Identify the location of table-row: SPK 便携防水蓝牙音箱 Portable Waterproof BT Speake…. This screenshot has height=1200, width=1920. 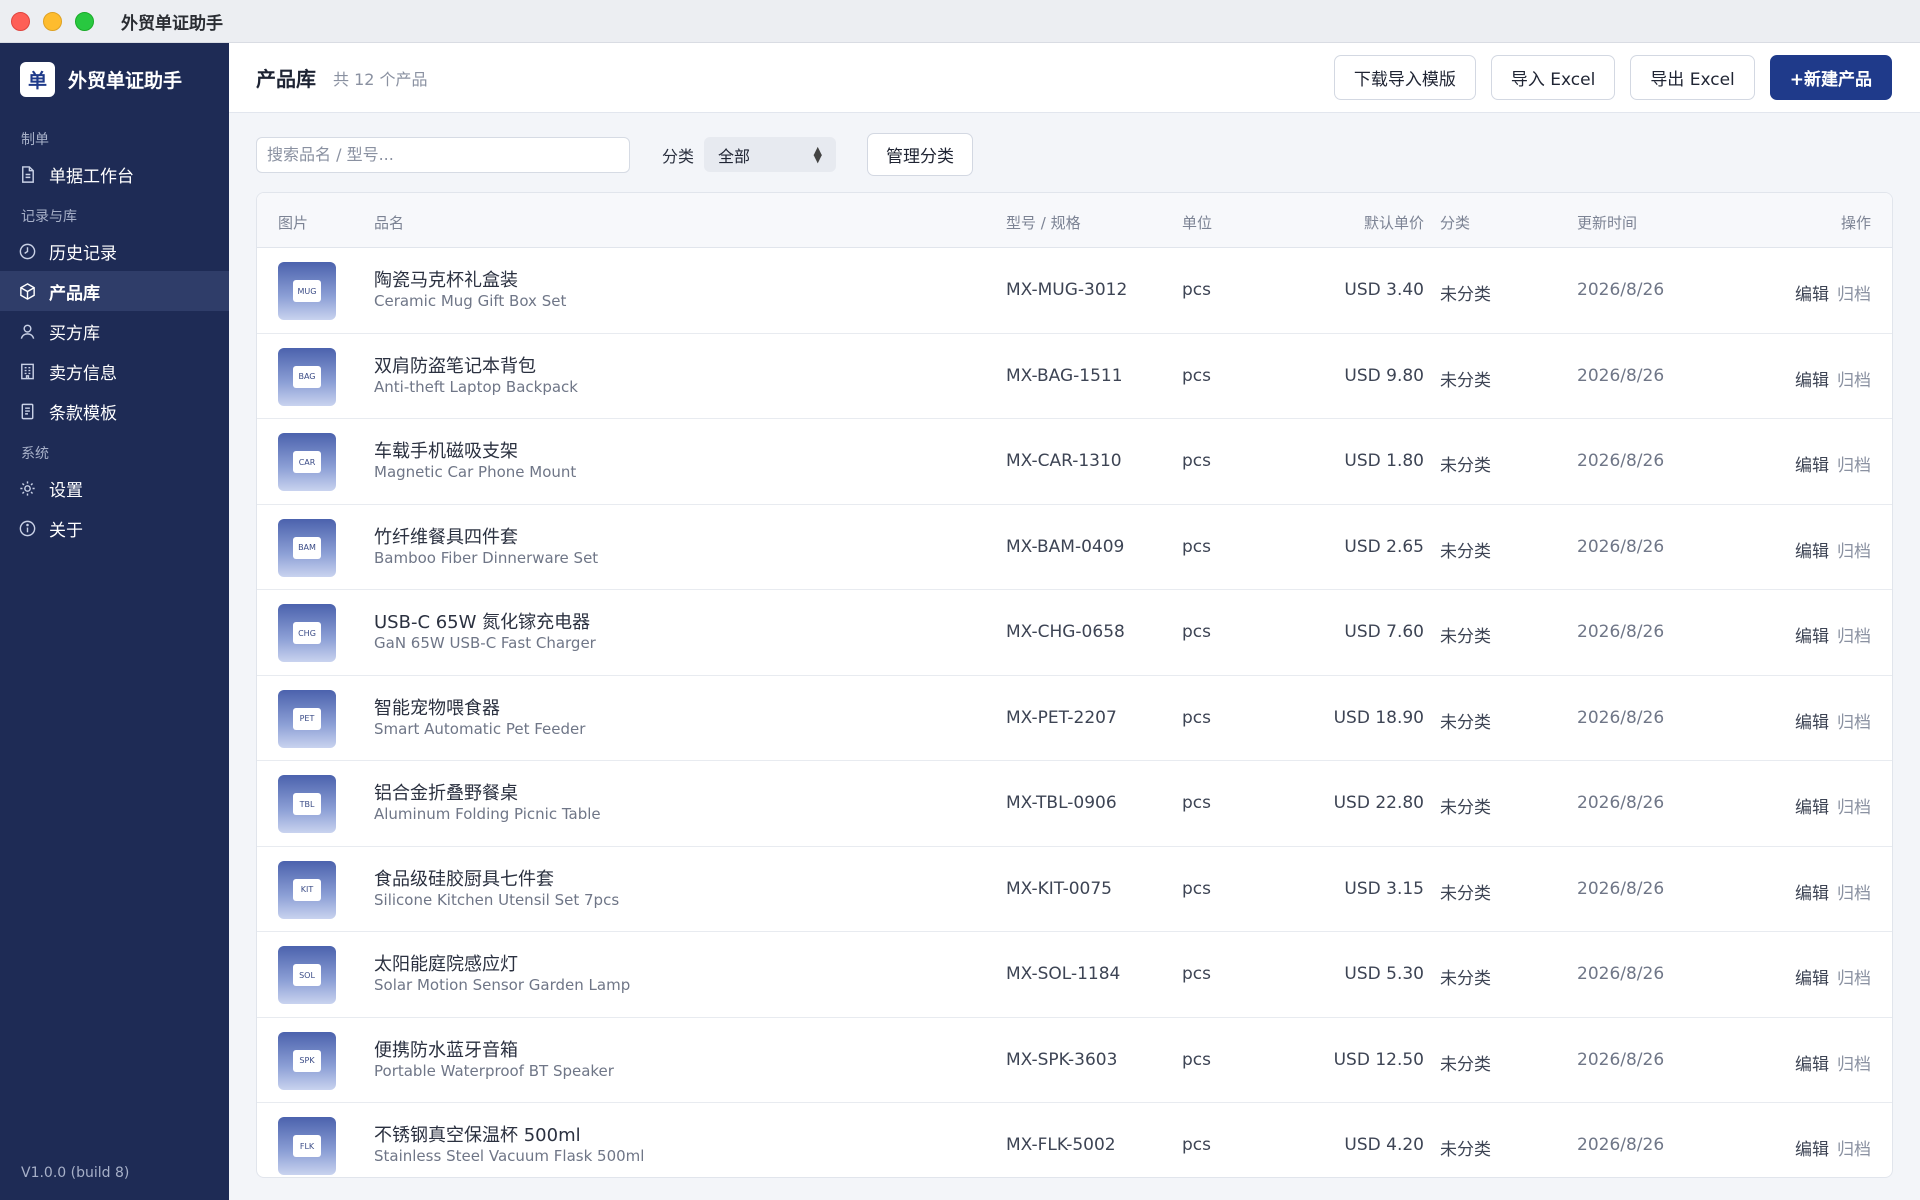
(1074, 1060).